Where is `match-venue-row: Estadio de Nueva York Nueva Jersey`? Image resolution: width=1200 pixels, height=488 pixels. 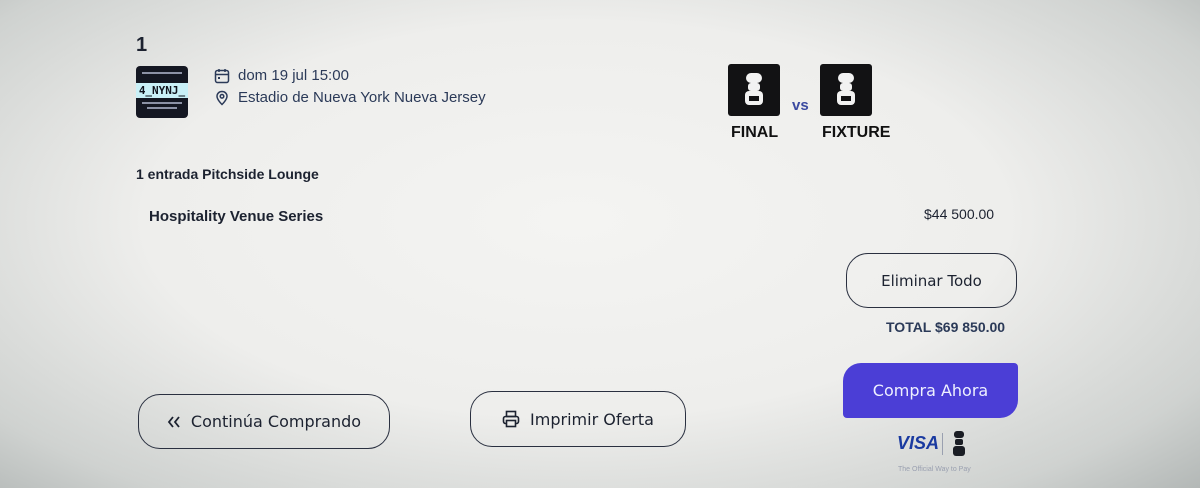 match-venue-row: Estadio de Nueva York Nueva Jersey is located at coordinates (350, 97).